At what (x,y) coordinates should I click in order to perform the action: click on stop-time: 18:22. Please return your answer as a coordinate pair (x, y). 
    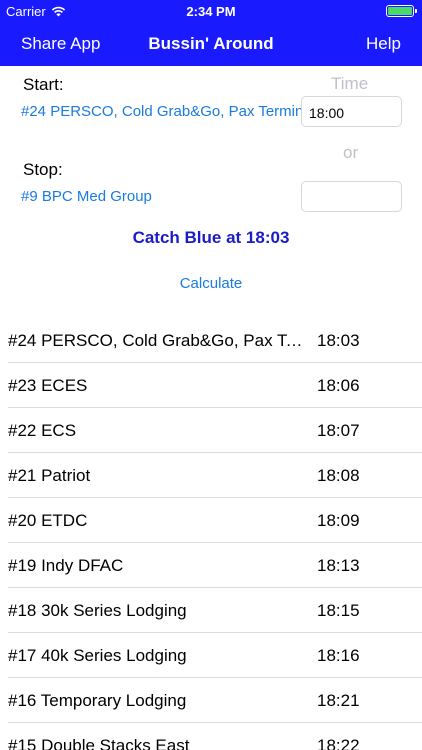
    Looking at the image, I should click on (338, 743).